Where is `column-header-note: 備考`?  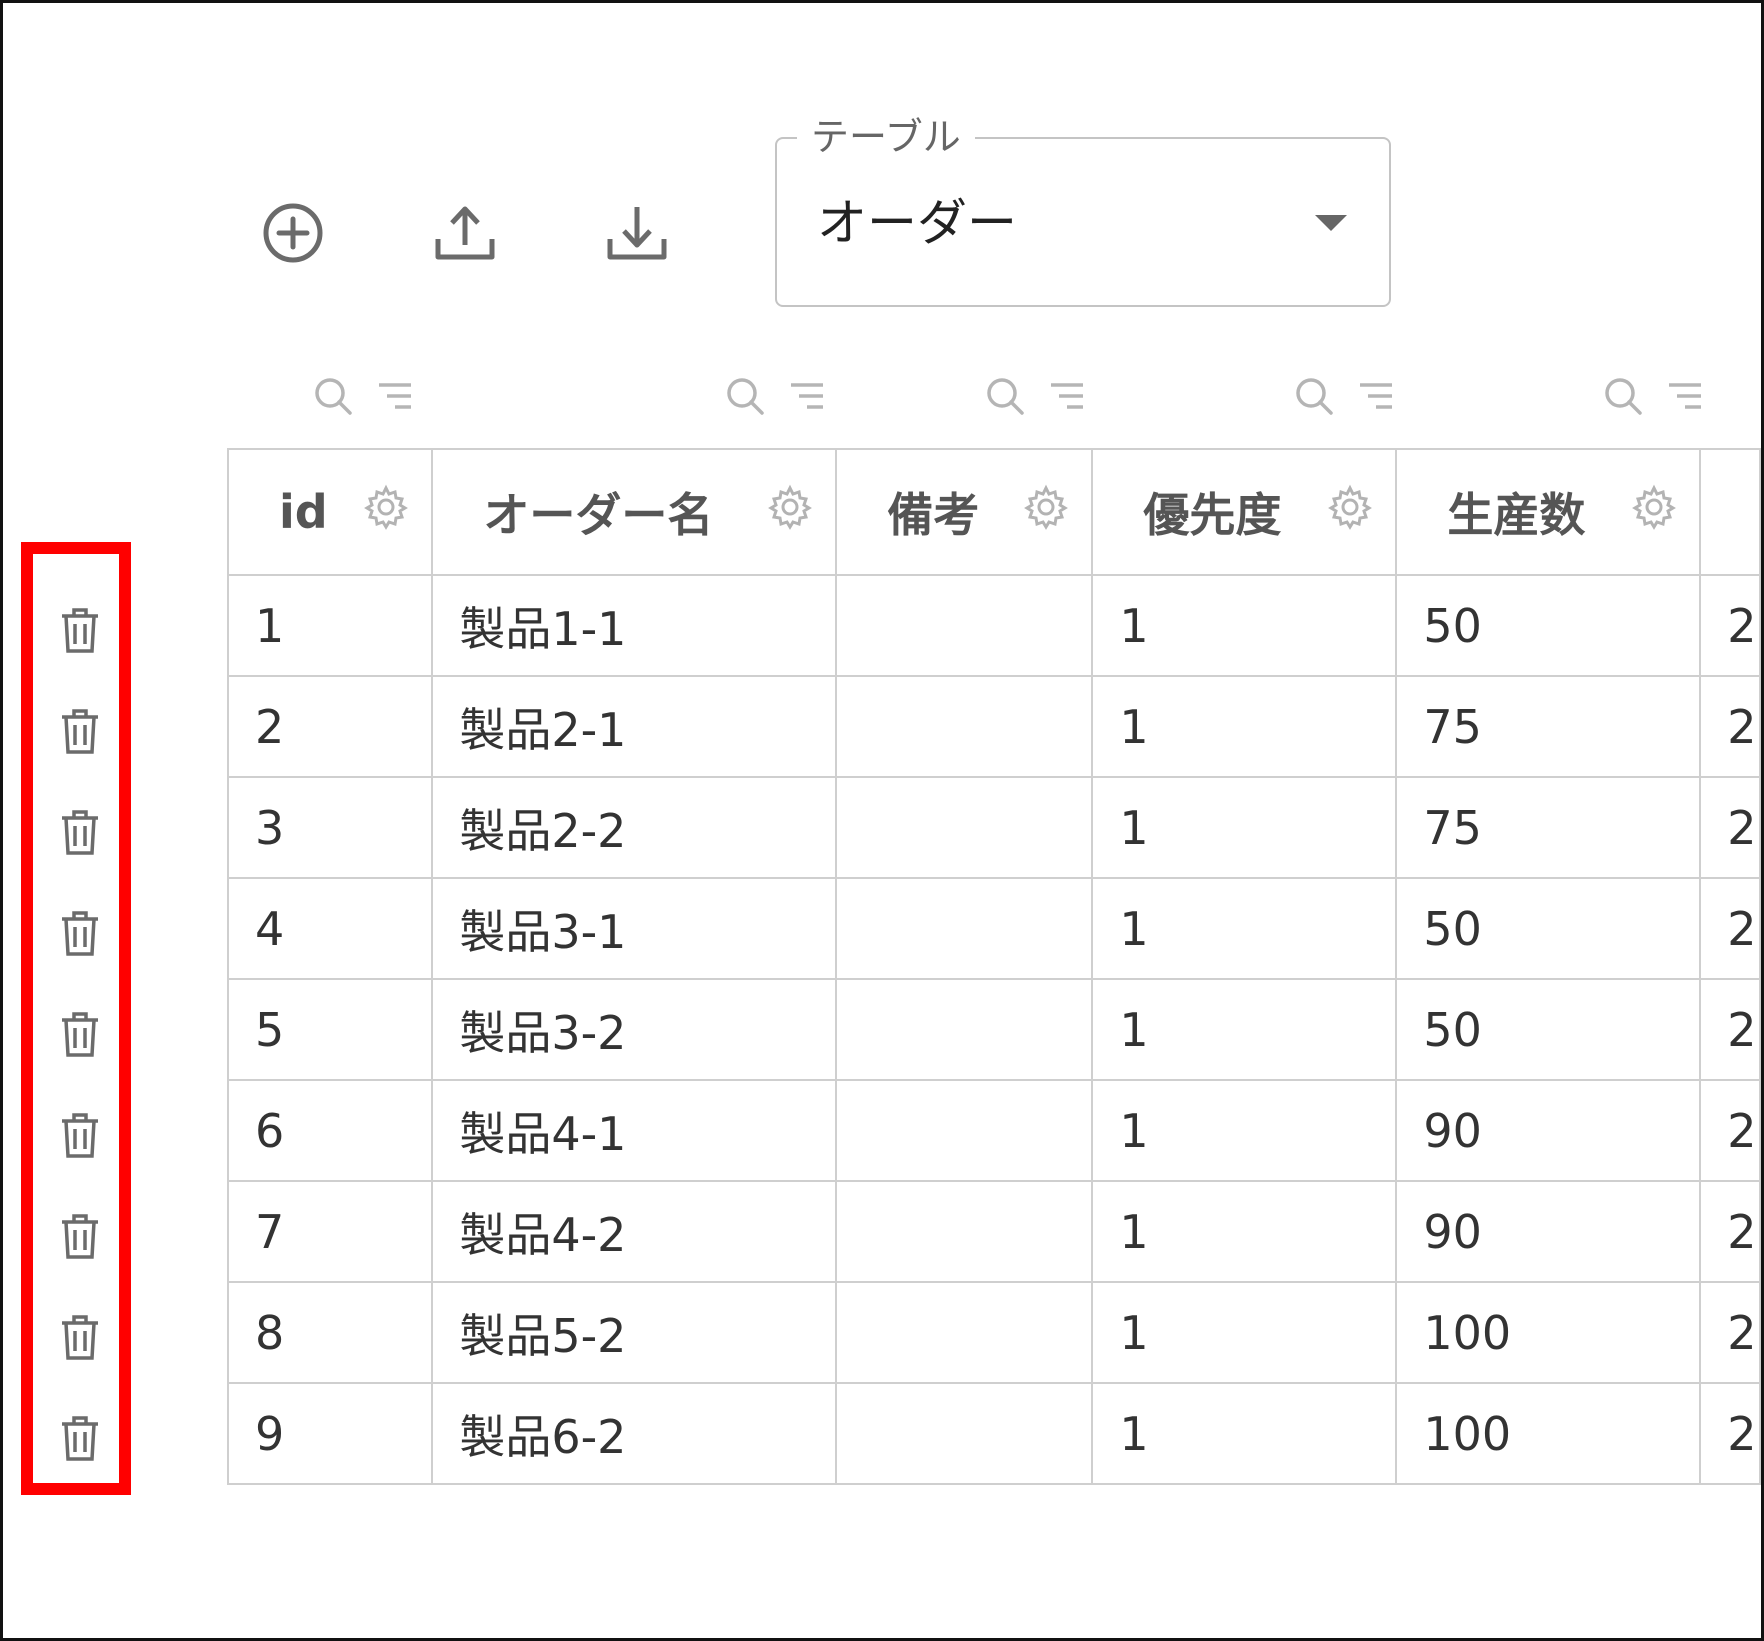
column-header-note: 備考 is located at coordinates (964, 512).